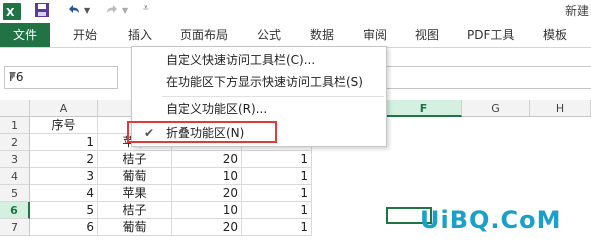 This screenshot has height=247, width=591. I want to click on svg-text: X, so click(10, 12).